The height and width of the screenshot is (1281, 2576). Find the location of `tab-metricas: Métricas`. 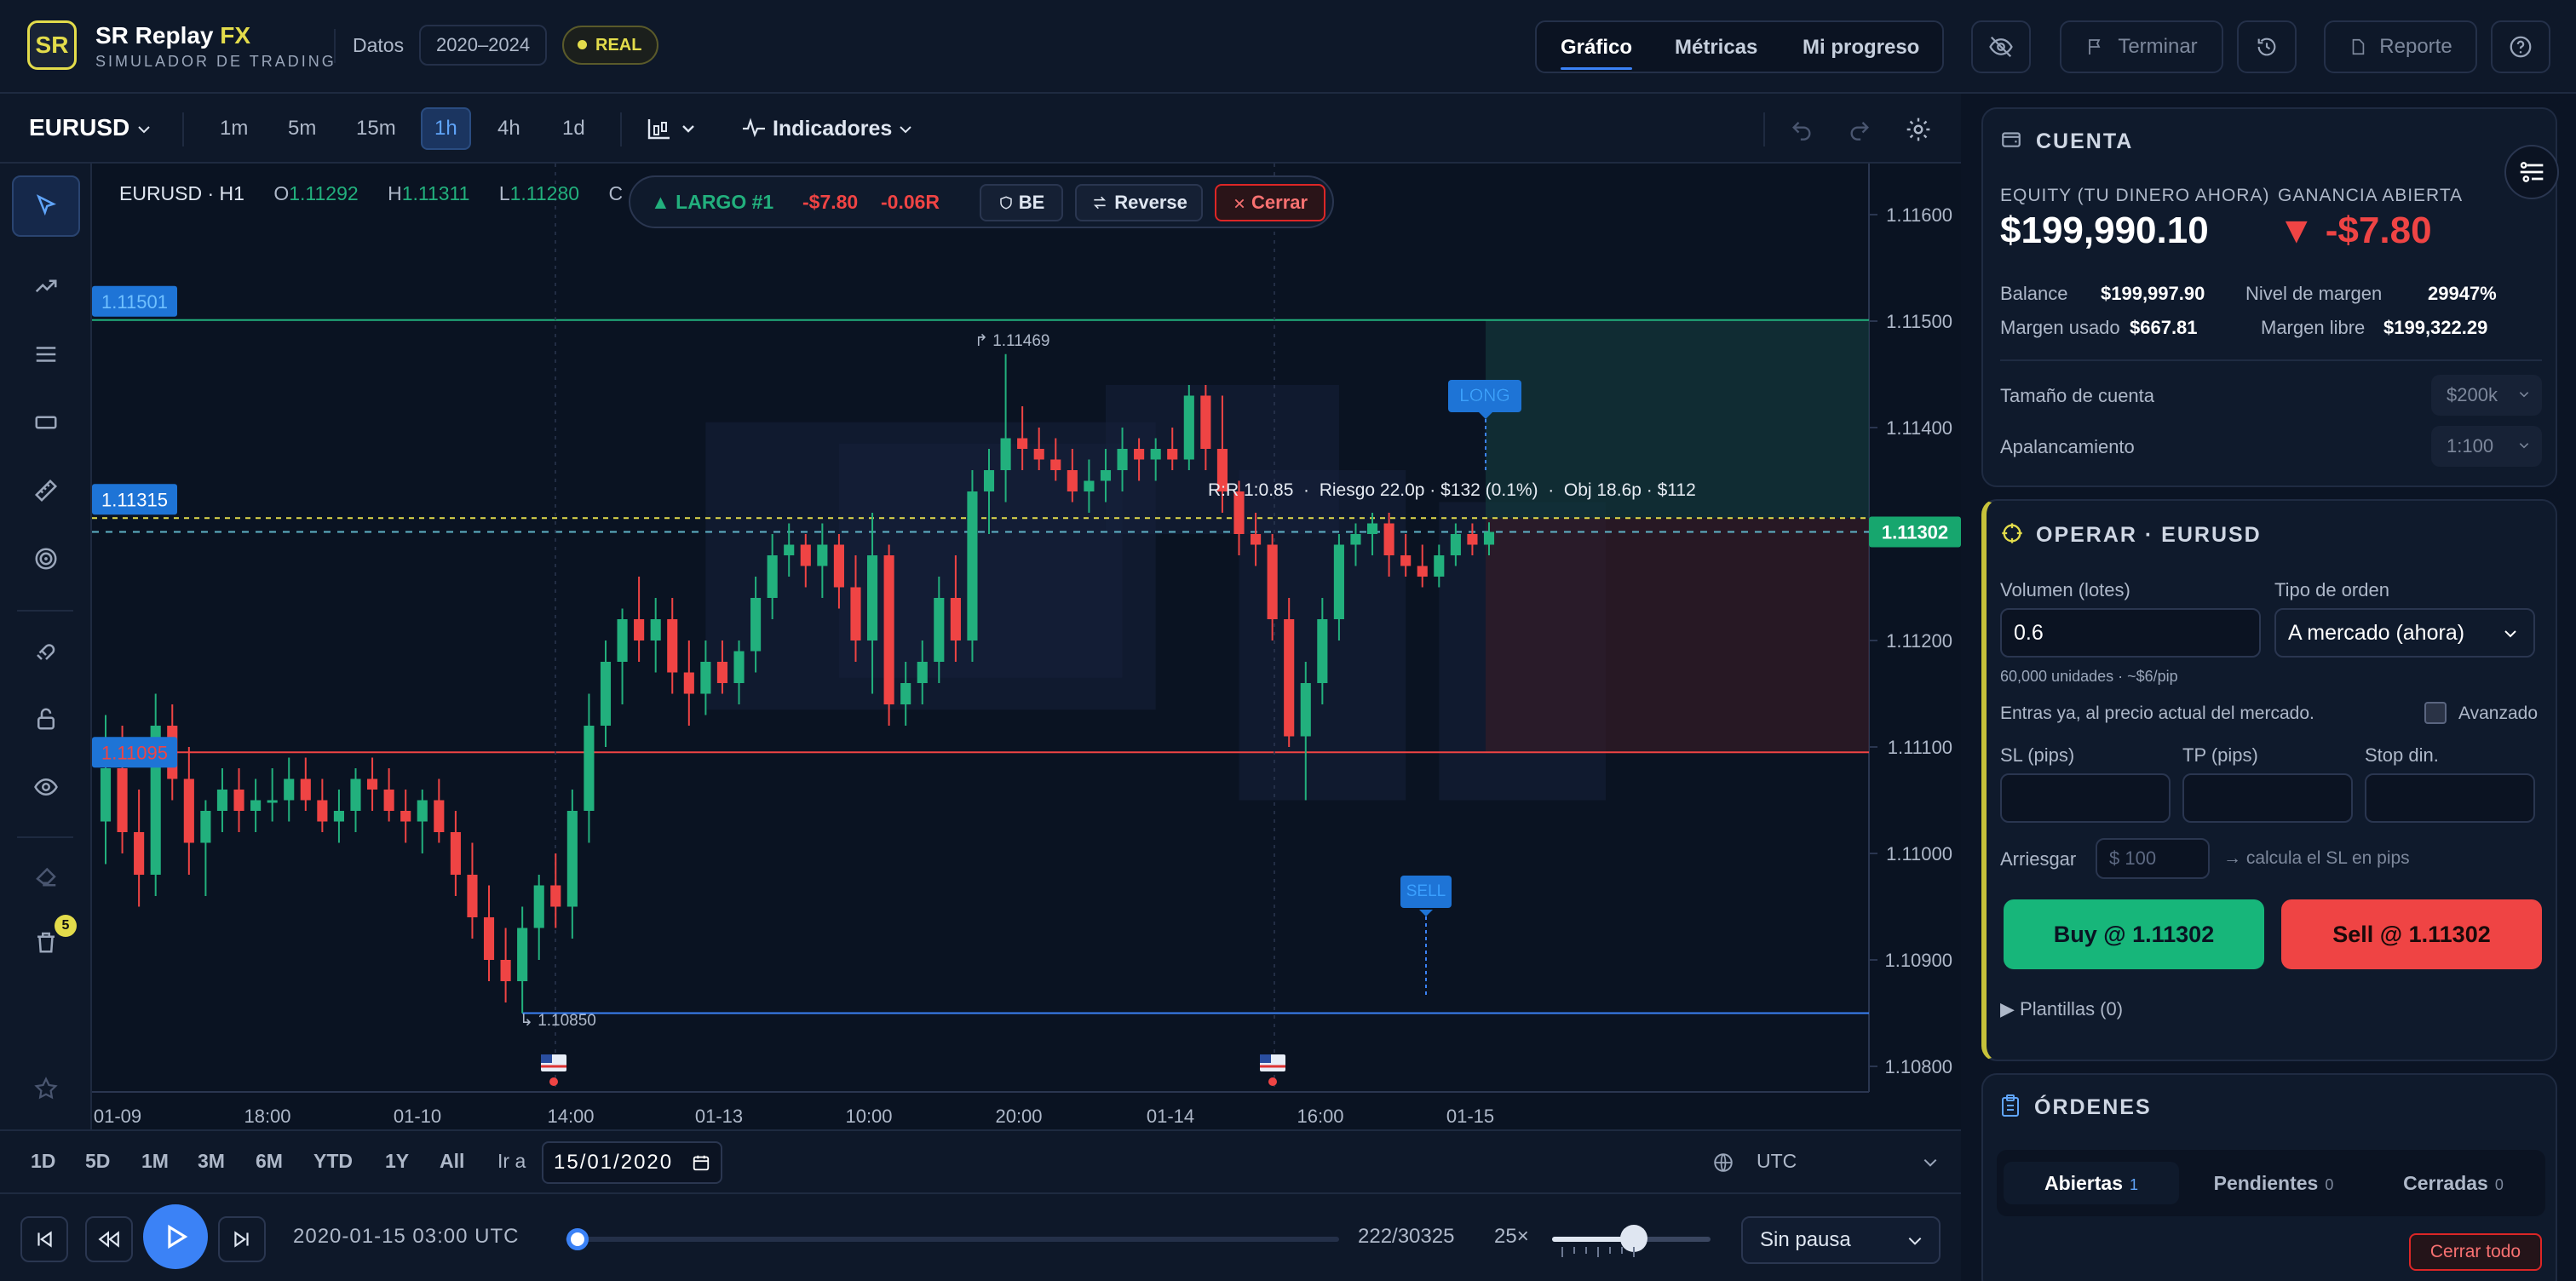

tab-metricas: Métricas is located at coordinates (1716, 47).